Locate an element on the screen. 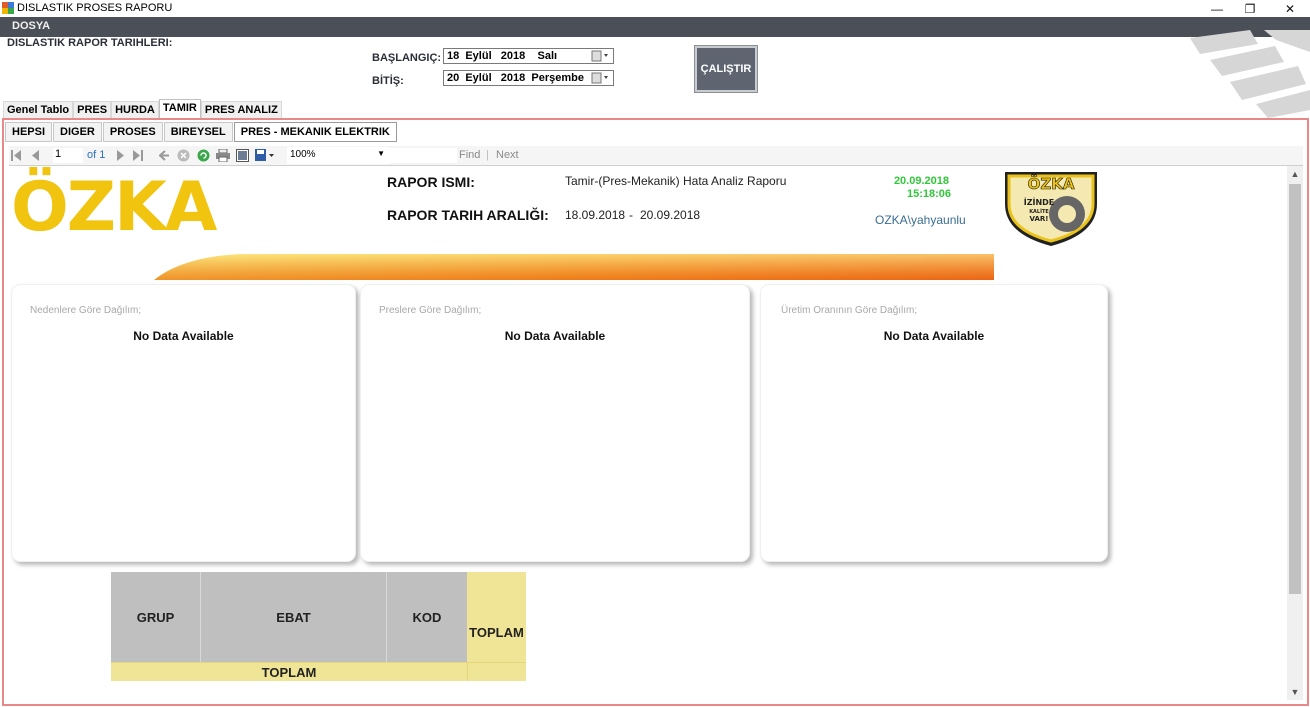  flame-banner is located at coordinates (574, 267).